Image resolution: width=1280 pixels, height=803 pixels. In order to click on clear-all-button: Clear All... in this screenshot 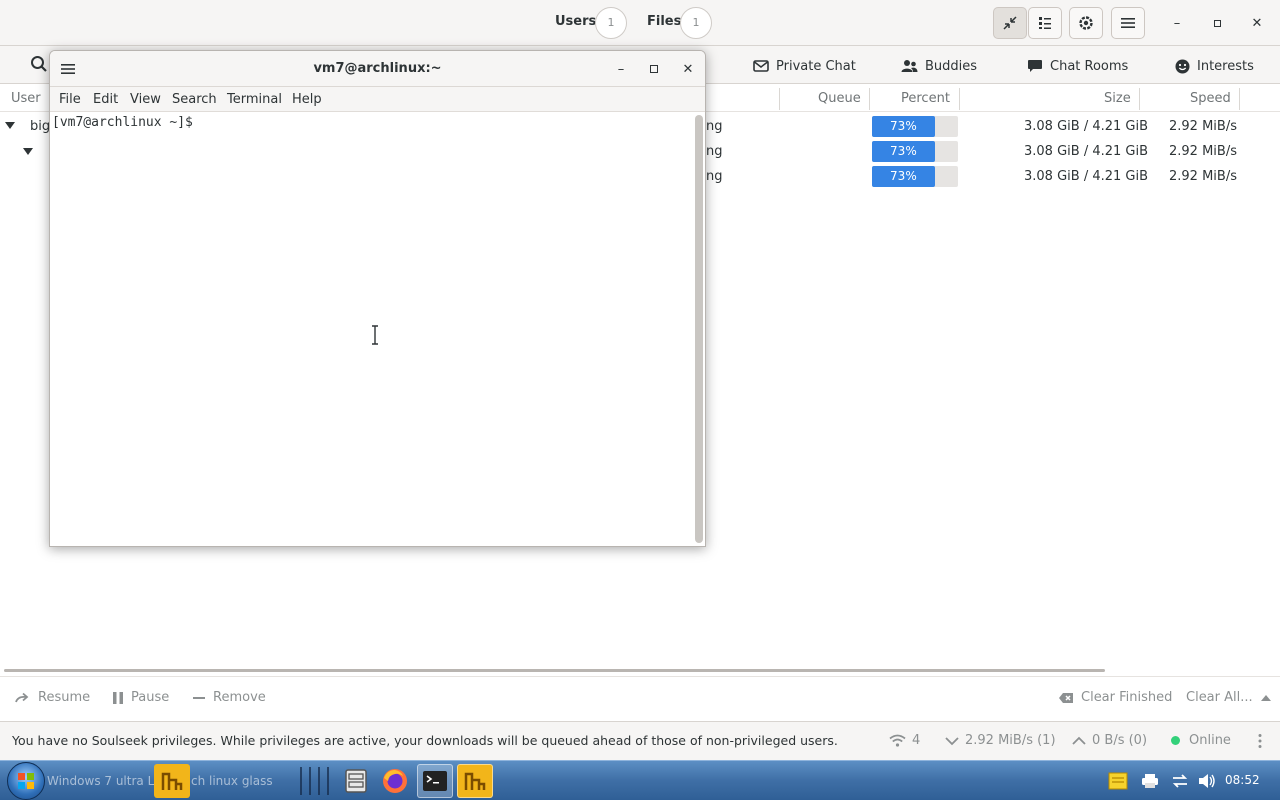, I will do `click(1229, 697)`.